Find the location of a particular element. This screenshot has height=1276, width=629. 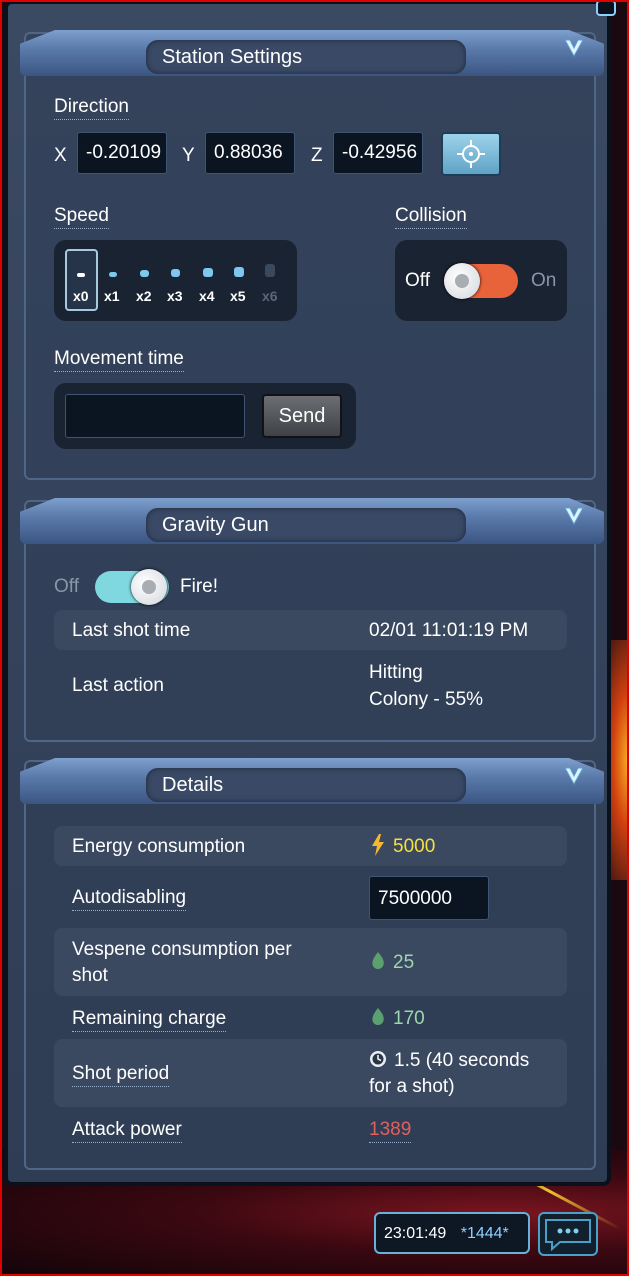

speed-notch-disabled is located at coordinates (270, 270).